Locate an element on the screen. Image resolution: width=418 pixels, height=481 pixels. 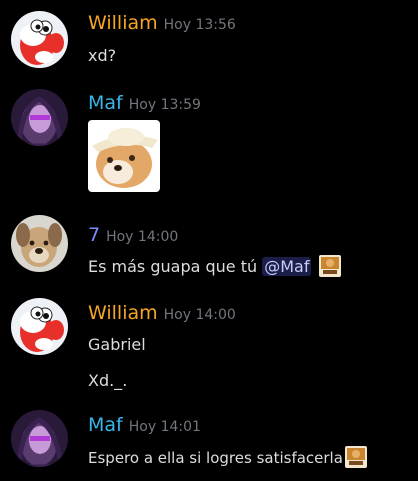
doge-cowboy-hat-image is located at coordinates (124, 156).